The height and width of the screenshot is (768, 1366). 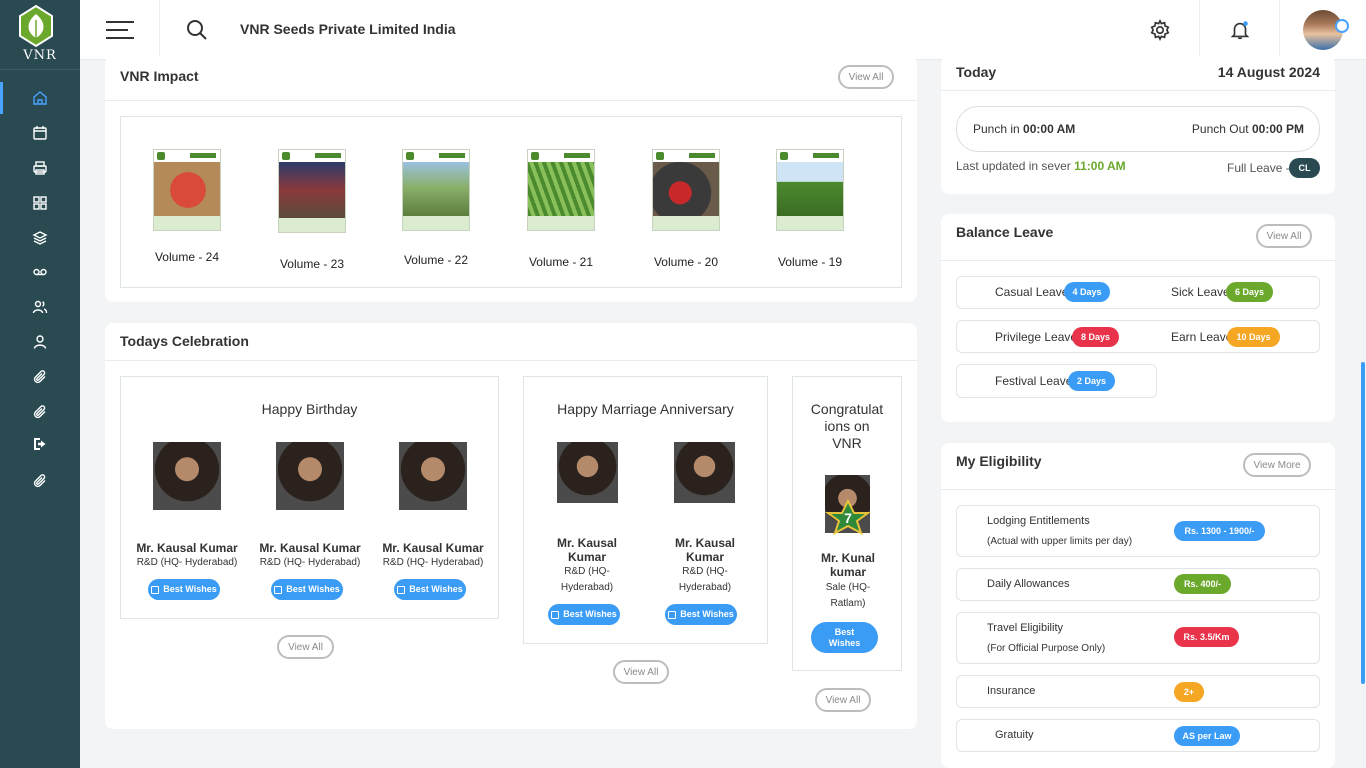 What do you see at coordinates (1049, 129) in the screenshot?
I see `punch-in-time: 00:00 AM` at bounding box center [1049, 129].